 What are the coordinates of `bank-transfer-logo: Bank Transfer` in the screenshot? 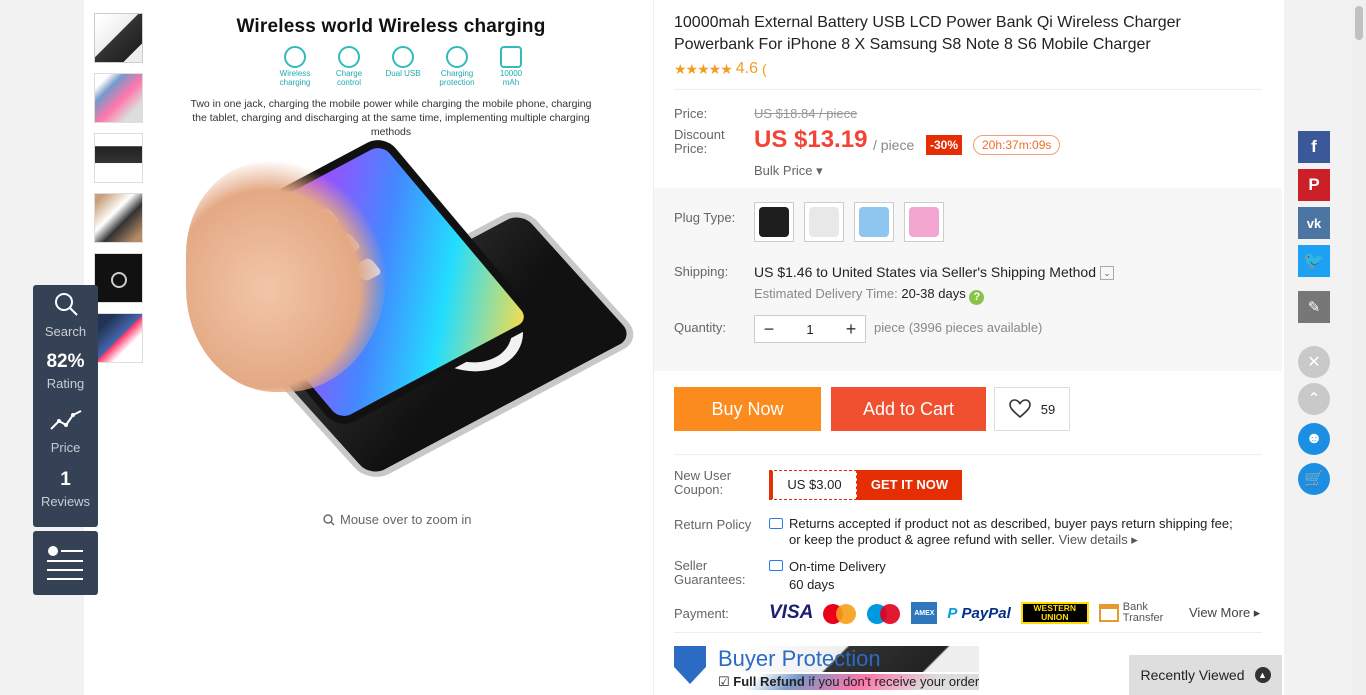 It's located at (1131, 612).